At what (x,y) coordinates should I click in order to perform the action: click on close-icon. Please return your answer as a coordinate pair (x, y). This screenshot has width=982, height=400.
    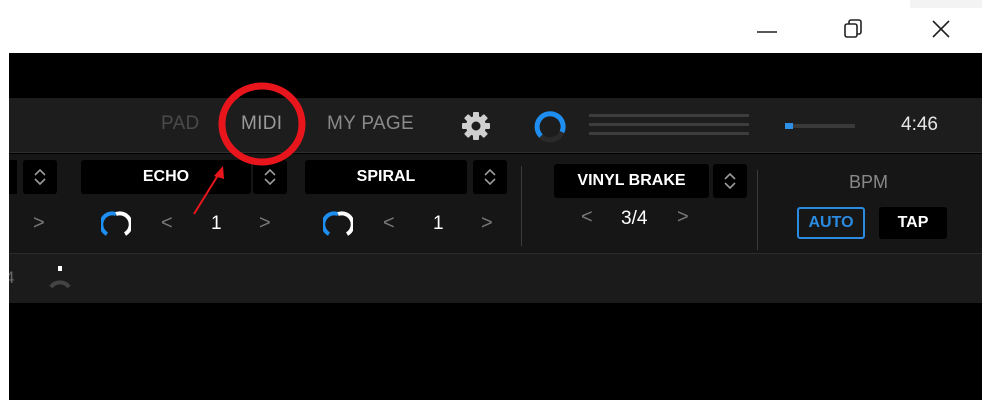
    Looking at the image, I should click on (941, 29).